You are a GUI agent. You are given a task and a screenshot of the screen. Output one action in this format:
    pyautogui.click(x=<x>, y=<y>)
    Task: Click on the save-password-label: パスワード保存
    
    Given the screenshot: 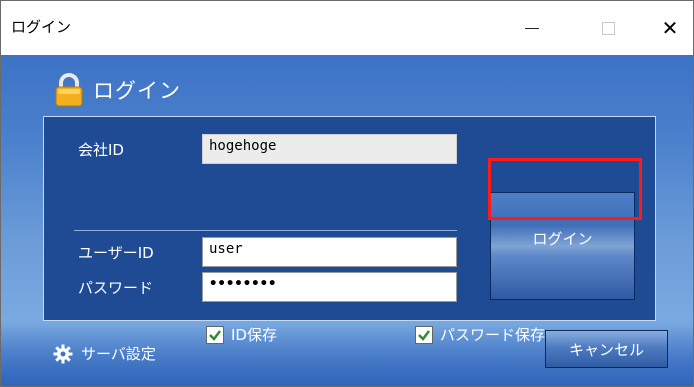 What is the action you would take?
    pyautogui.click(x=493, y=335)
    